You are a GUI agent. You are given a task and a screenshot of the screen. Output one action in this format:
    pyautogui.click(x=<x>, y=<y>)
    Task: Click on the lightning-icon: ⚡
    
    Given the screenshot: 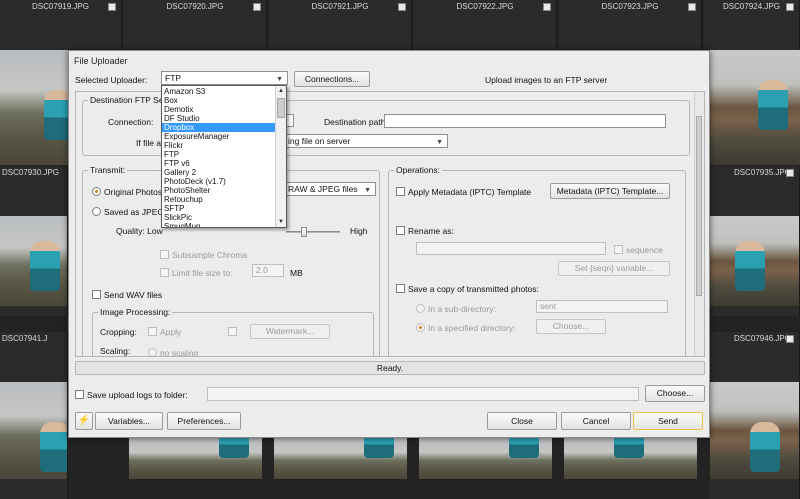 What is the action you would take?
    pyautogui.click(x=84, y=421)
    